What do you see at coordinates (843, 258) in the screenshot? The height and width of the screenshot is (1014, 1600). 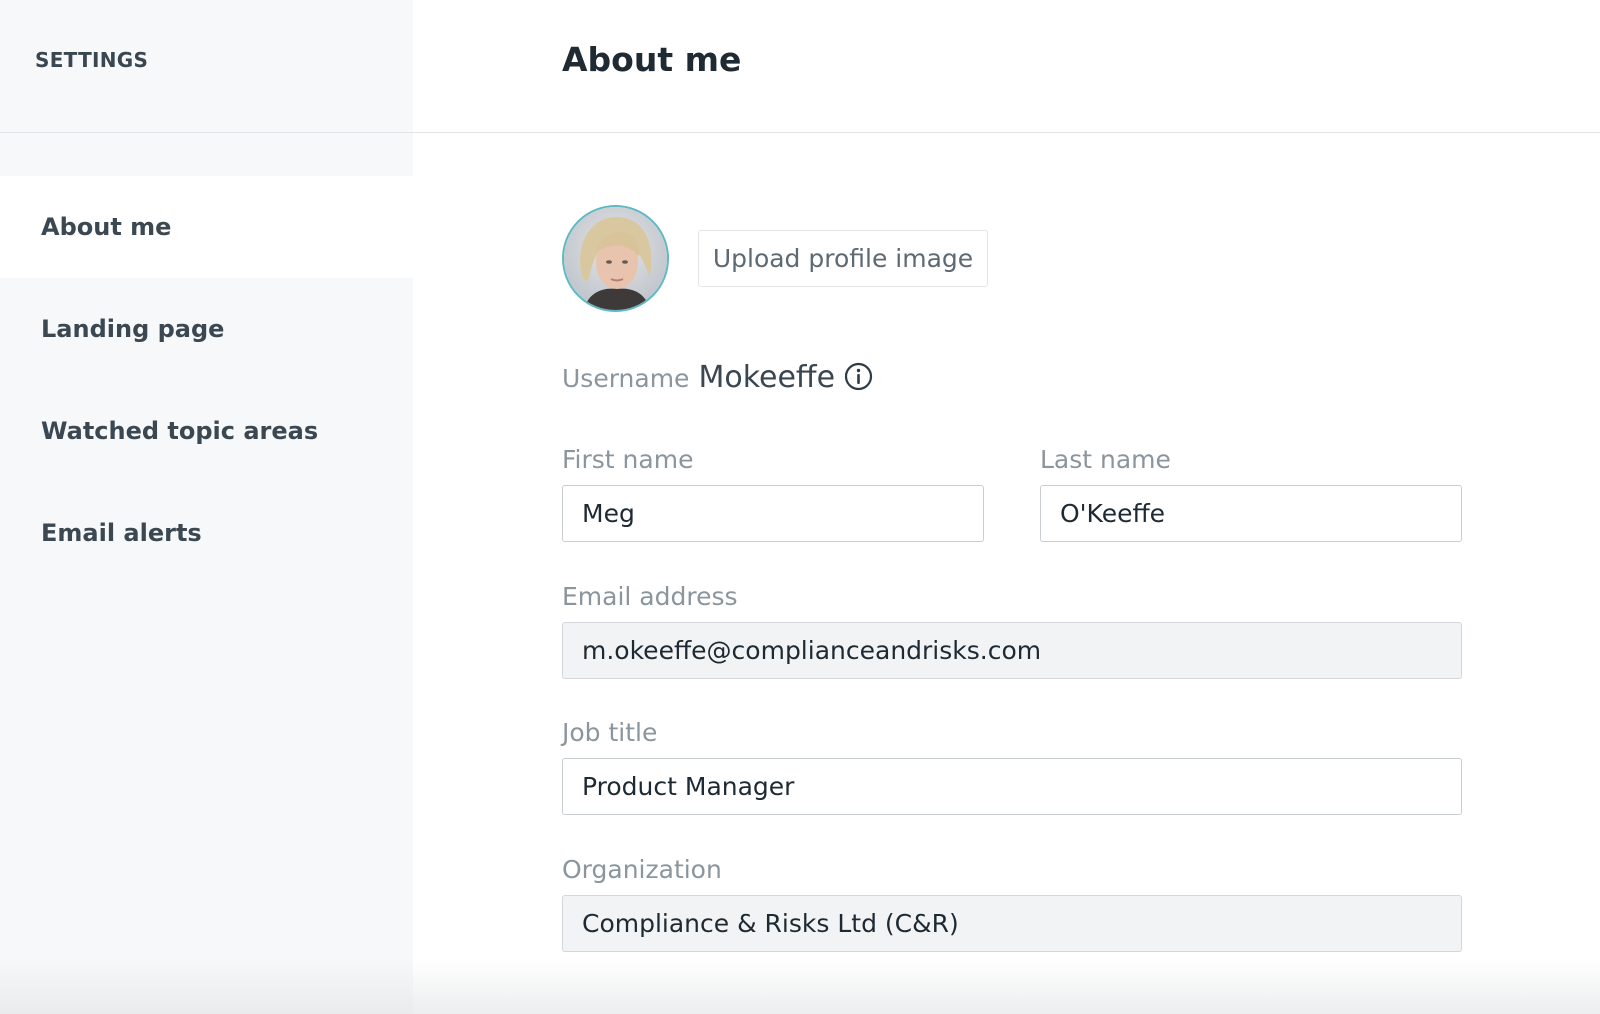 I see `upload-profile-image-button: Upload profile image` at bounding box center [843, 258].